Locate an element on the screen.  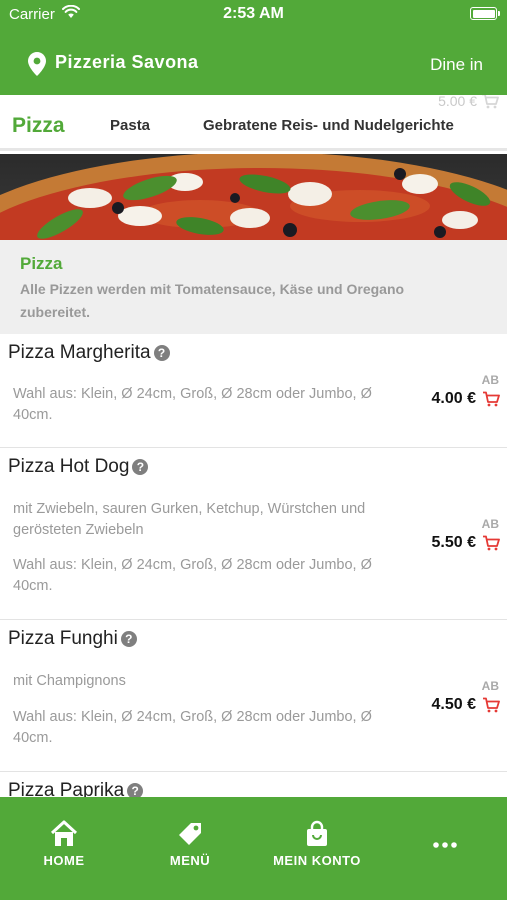
app-header: Pizzeria Savona Dine in is located at coordinates (253, 61).